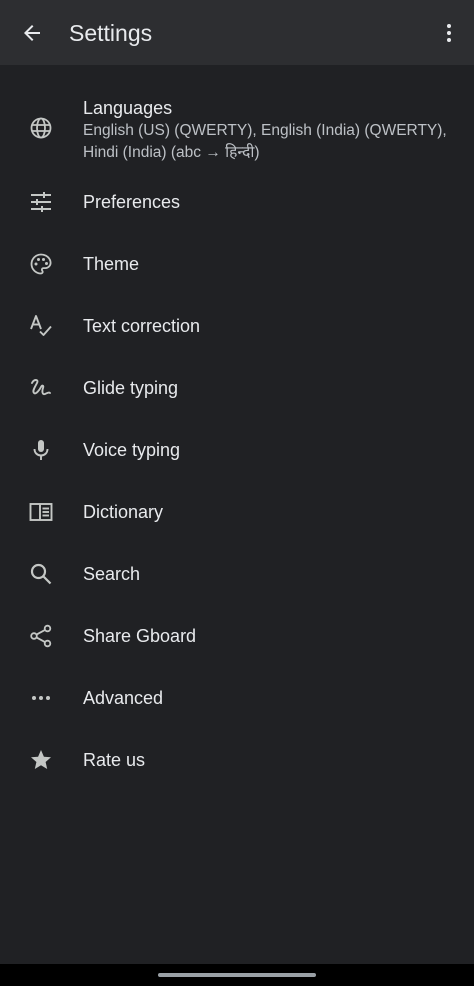 The image size is (474, 986). Describe the element at coordinates (41, 128) in the screenshot. I see `globe-icon` at that location.